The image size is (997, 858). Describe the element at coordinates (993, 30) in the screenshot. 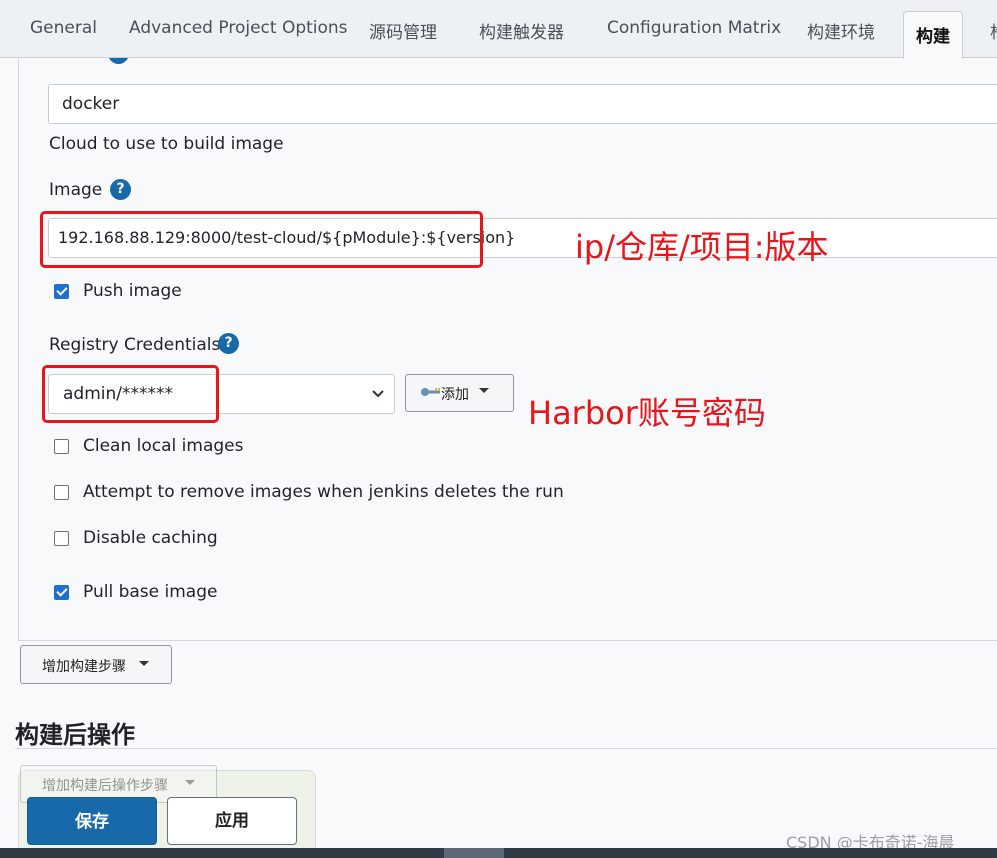

I see `tab-post-build-label: 构` at that location.